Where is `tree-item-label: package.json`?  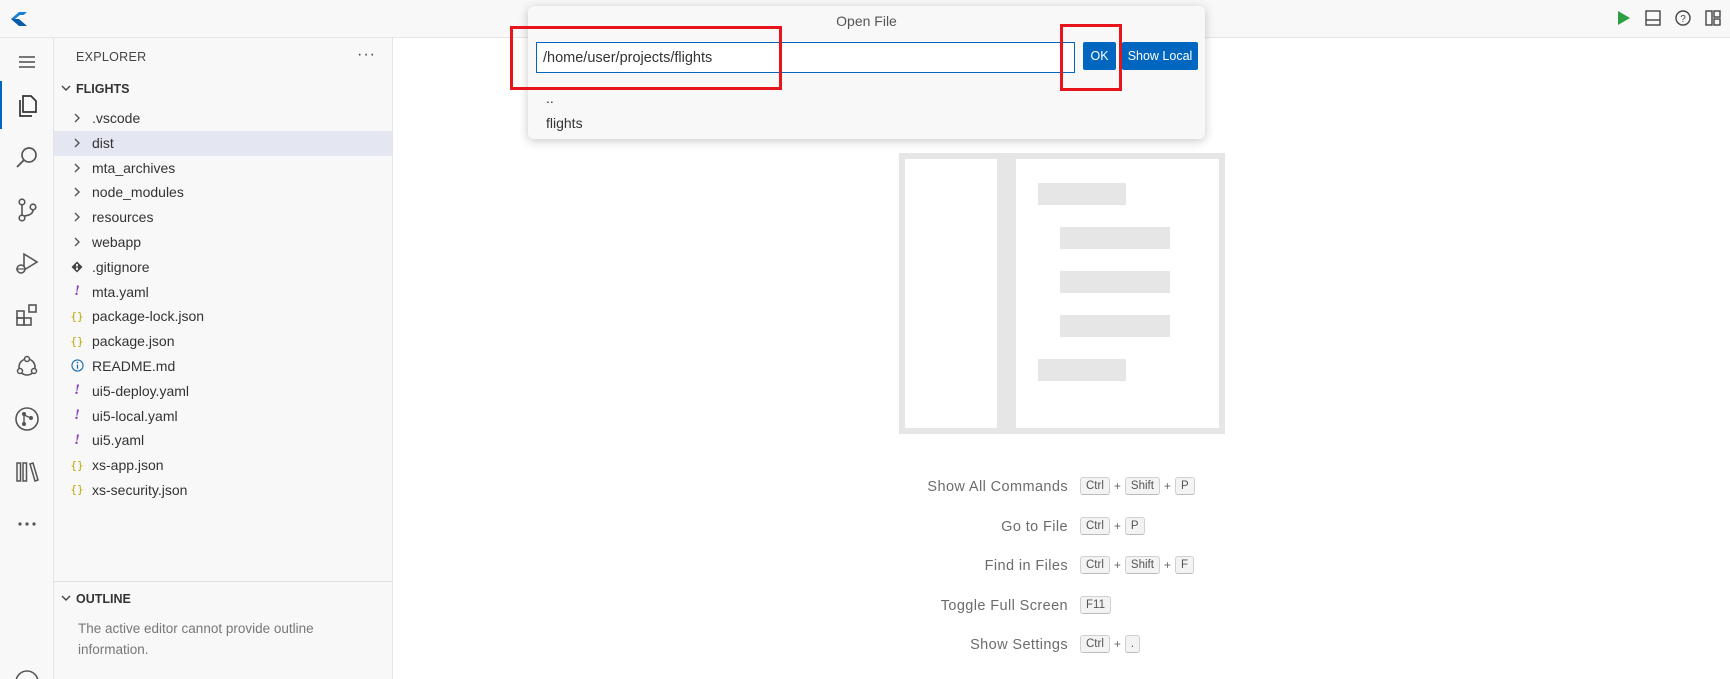
tree-item-label: package.json is located at coordinates (133, 341).